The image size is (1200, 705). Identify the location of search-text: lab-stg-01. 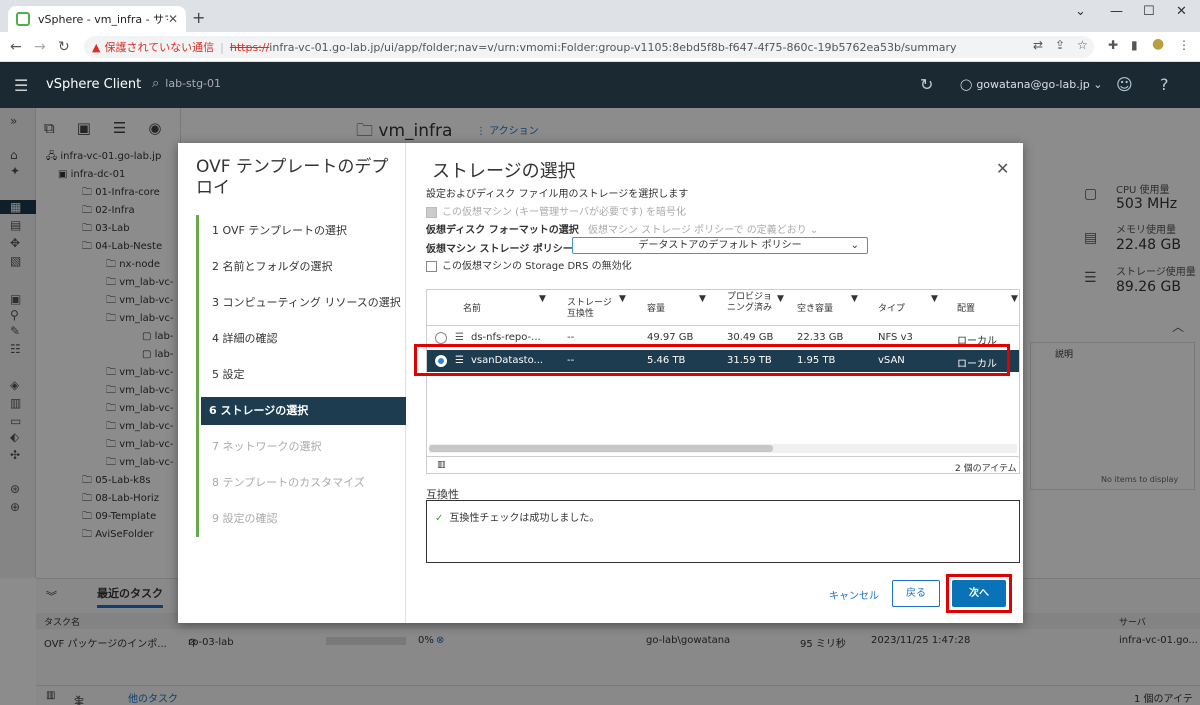
(193, 83).